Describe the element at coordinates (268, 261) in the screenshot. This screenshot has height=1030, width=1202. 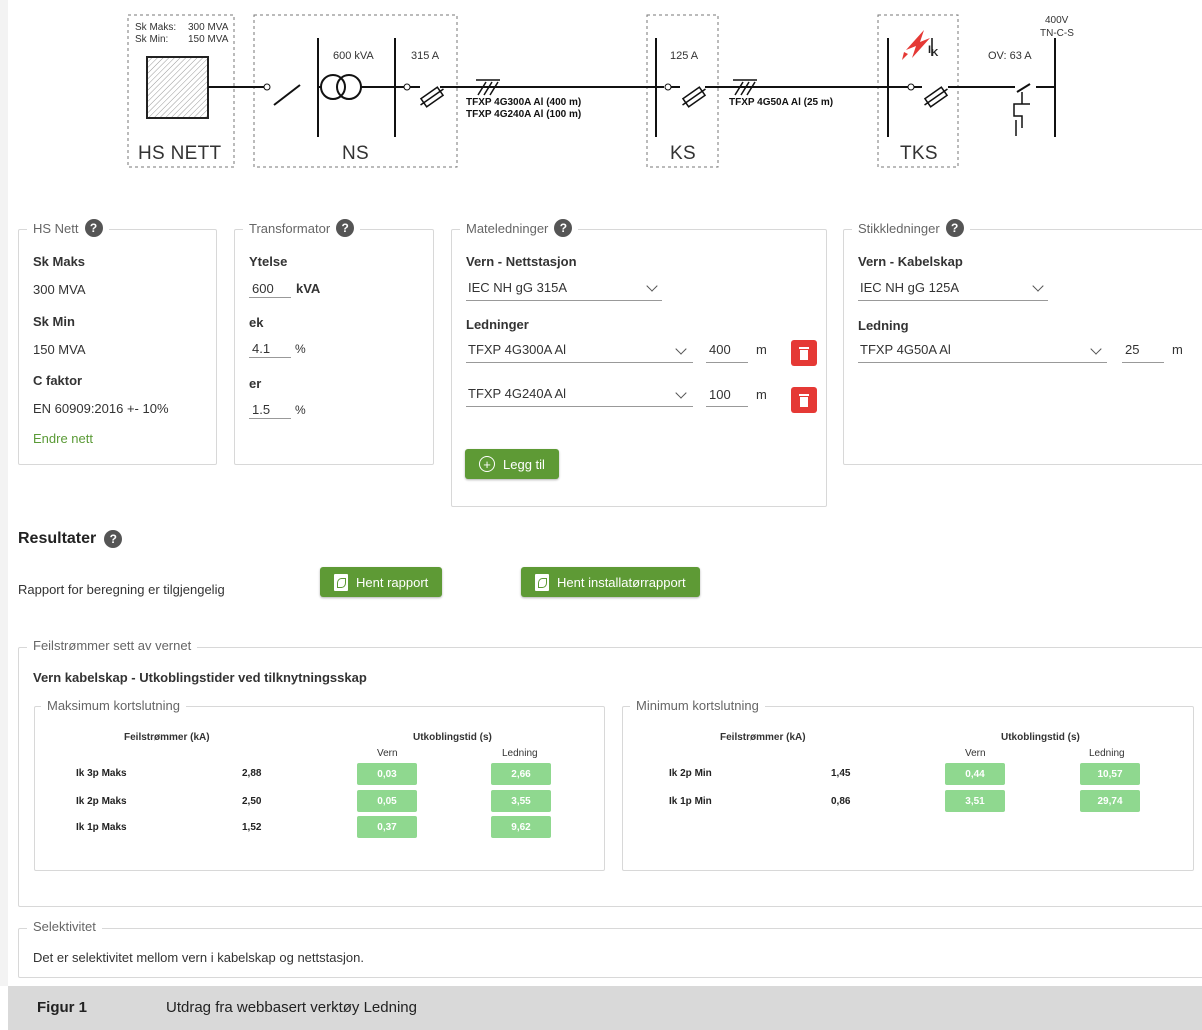
I see `ytelse-label: Ytelse` at that location.